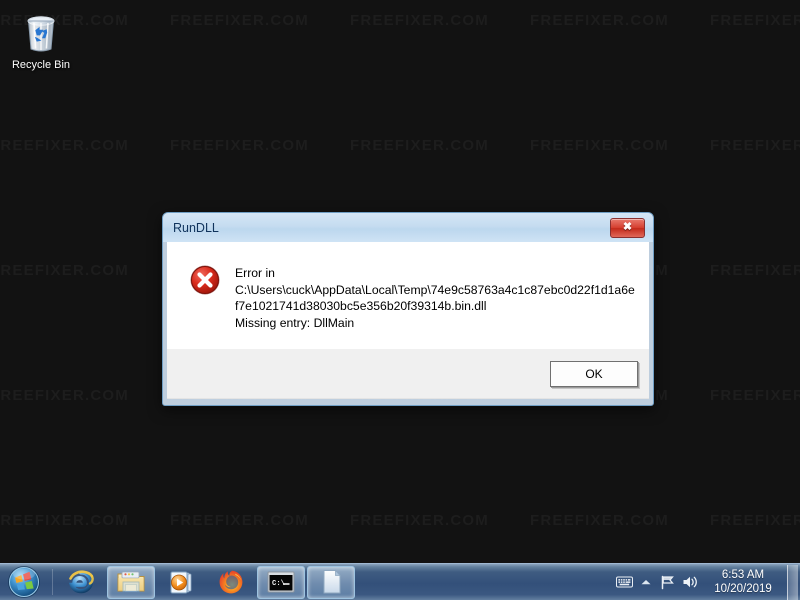  What do you see at coordinates (41, 32) in the screenshot?
I see `recycle-bin-icon` at bounding box center [41, 32].